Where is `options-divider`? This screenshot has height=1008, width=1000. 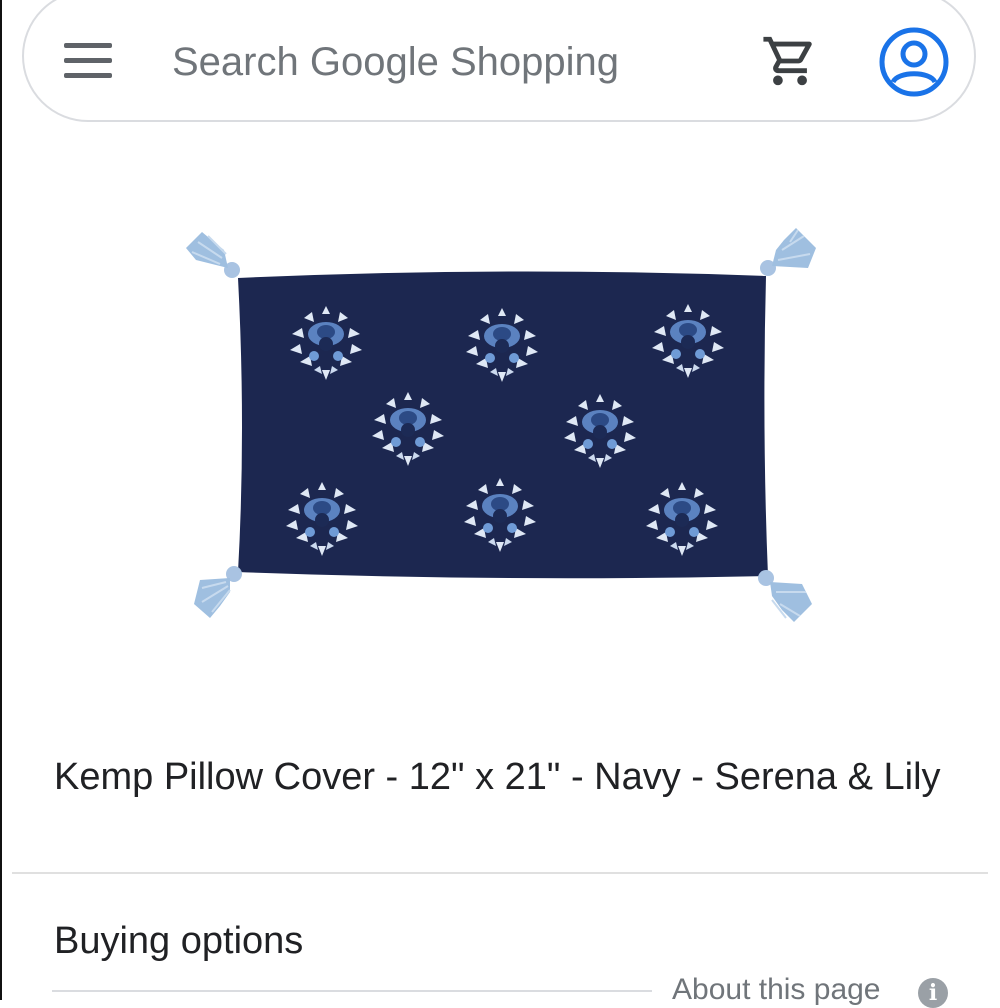
options-divider is located at coordinates (352, 991).